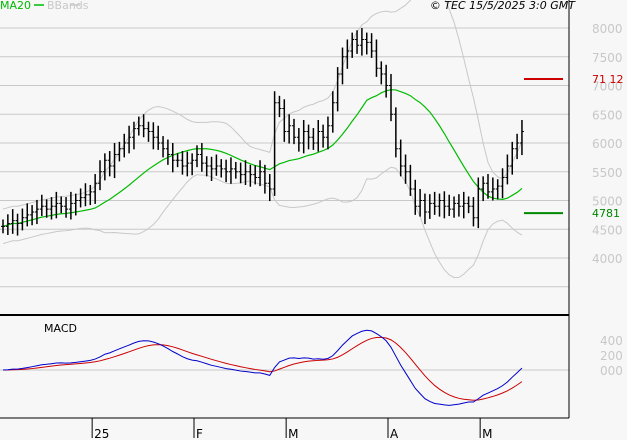 Image resolution: width=627 pixels, height=440 pixels. I want to click on legend-ma20: MA20, so click(15, 6).